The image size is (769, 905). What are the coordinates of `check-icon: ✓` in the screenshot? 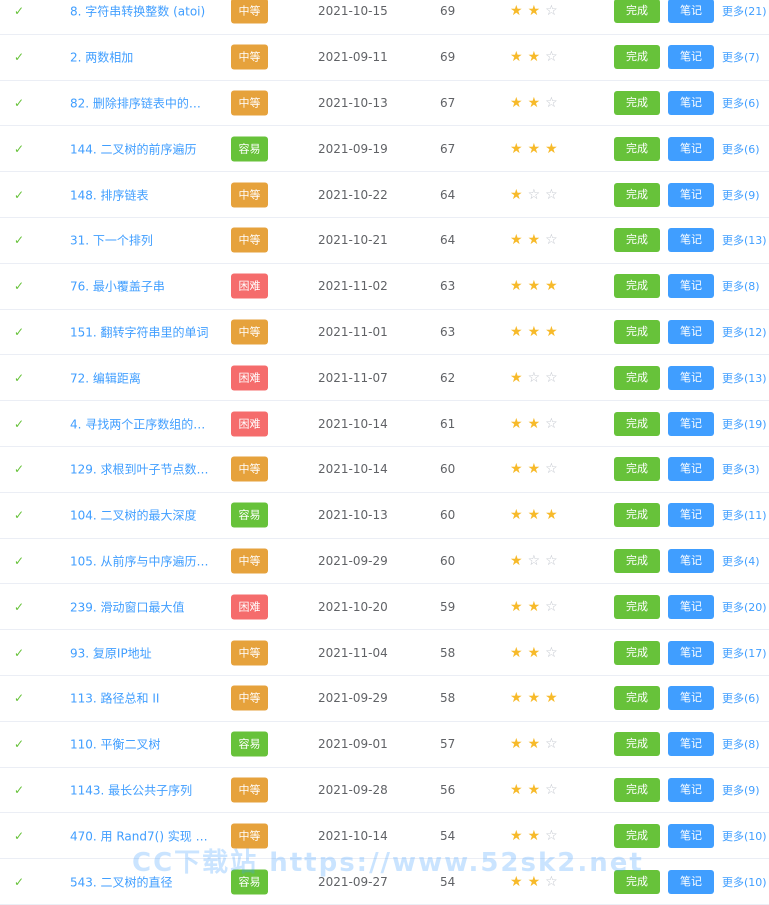 It's located at (19, 331).